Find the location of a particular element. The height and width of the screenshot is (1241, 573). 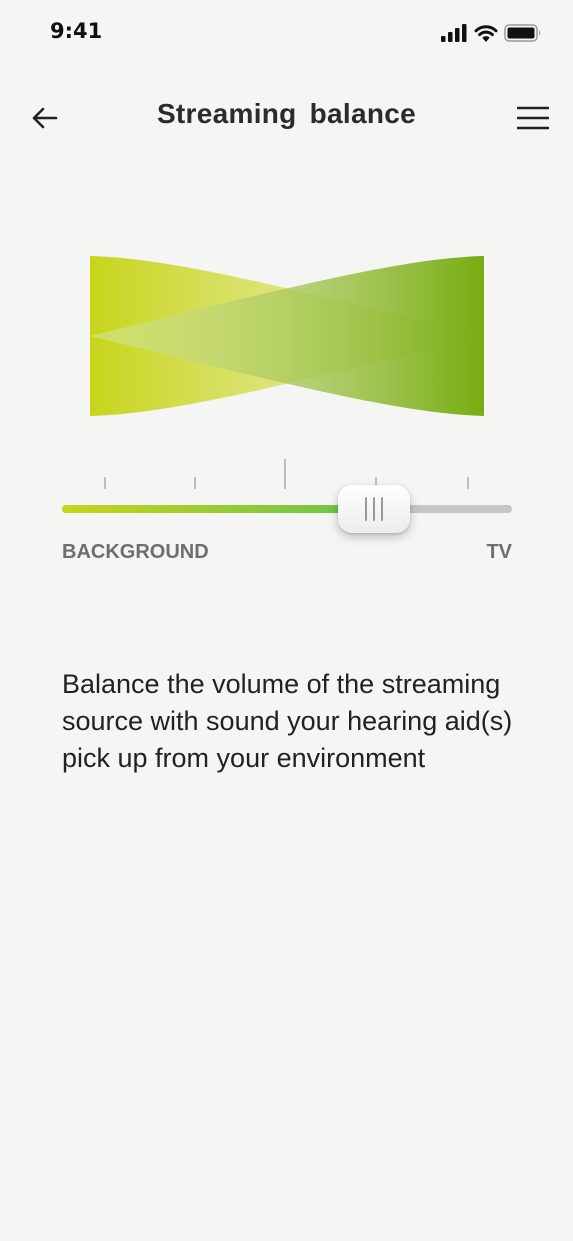

grip-icon is located at coordinates (374, 509).